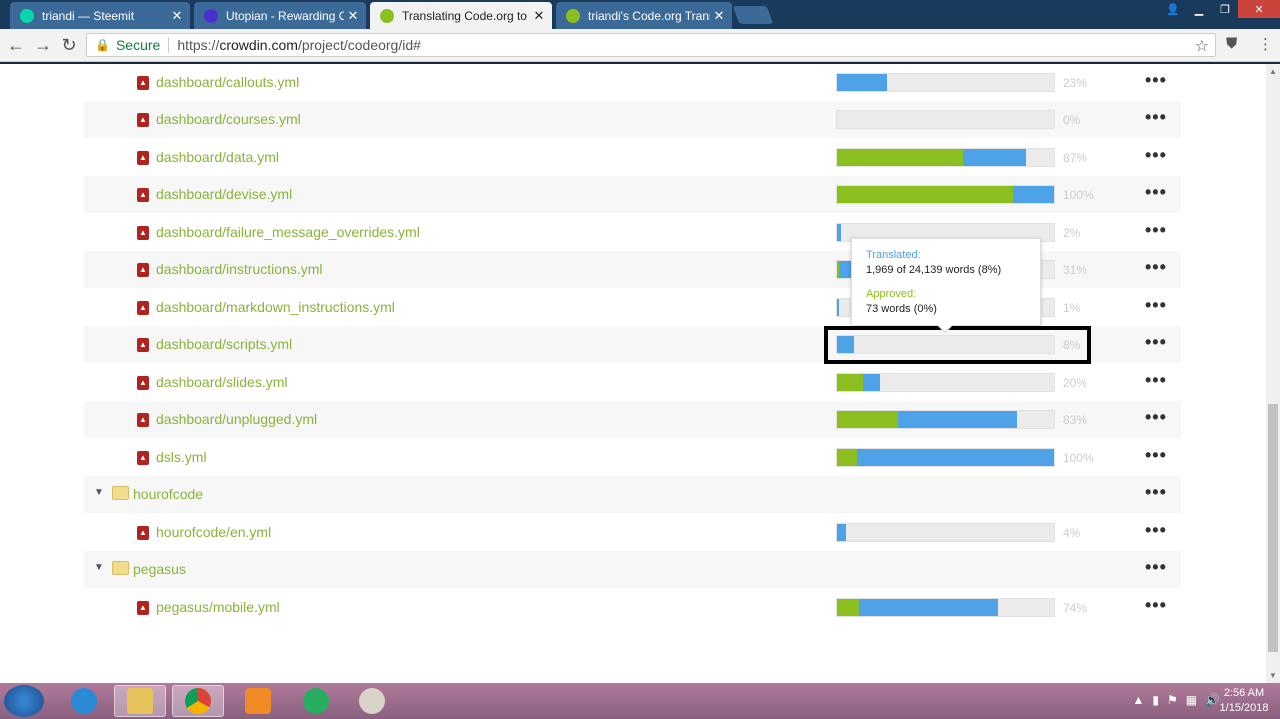  Describe the element at coordinates (228, 119) in the screenshot. I see `file-link: dashboard/courses.yml` at that location.